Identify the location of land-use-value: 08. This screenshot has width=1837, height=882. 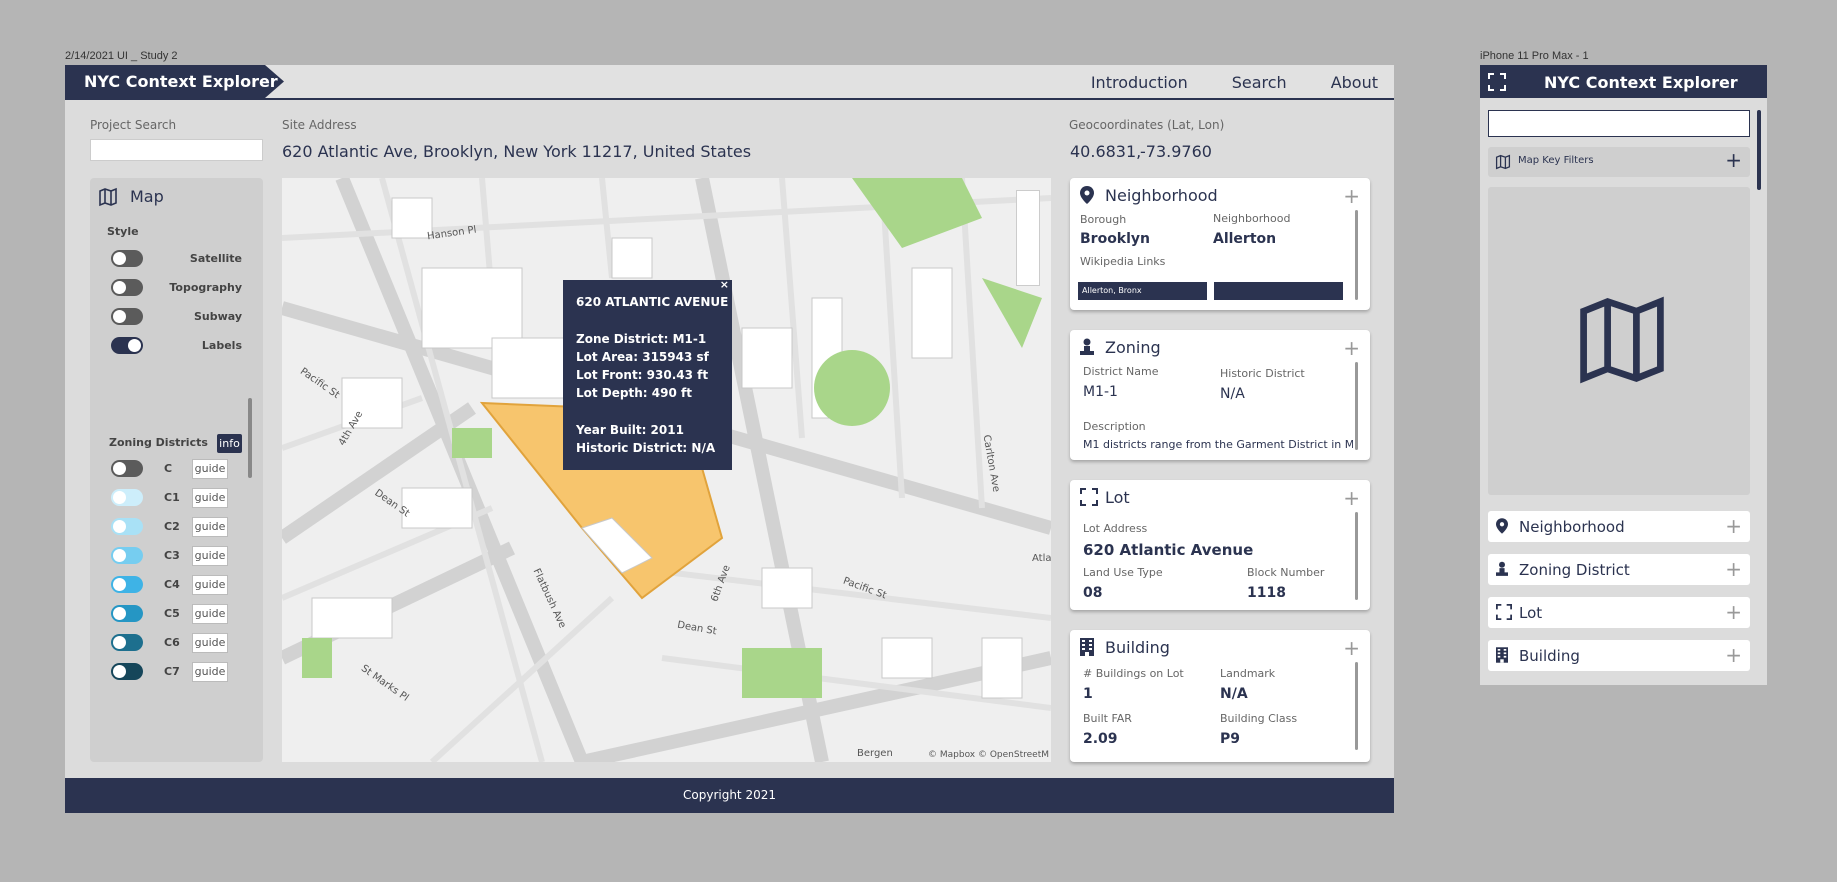
(1093, 593).